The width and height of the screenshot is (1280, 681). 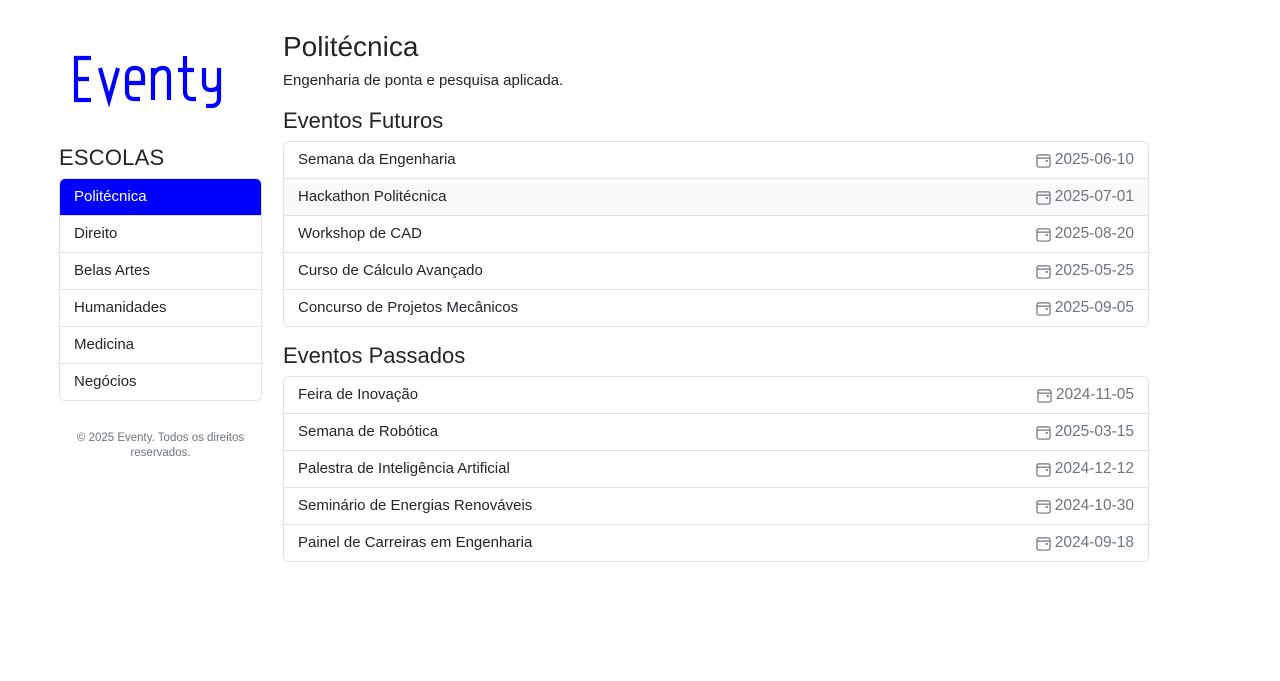 I want to click on event-date: 2024-12-12, so click(x=1085, y=469).